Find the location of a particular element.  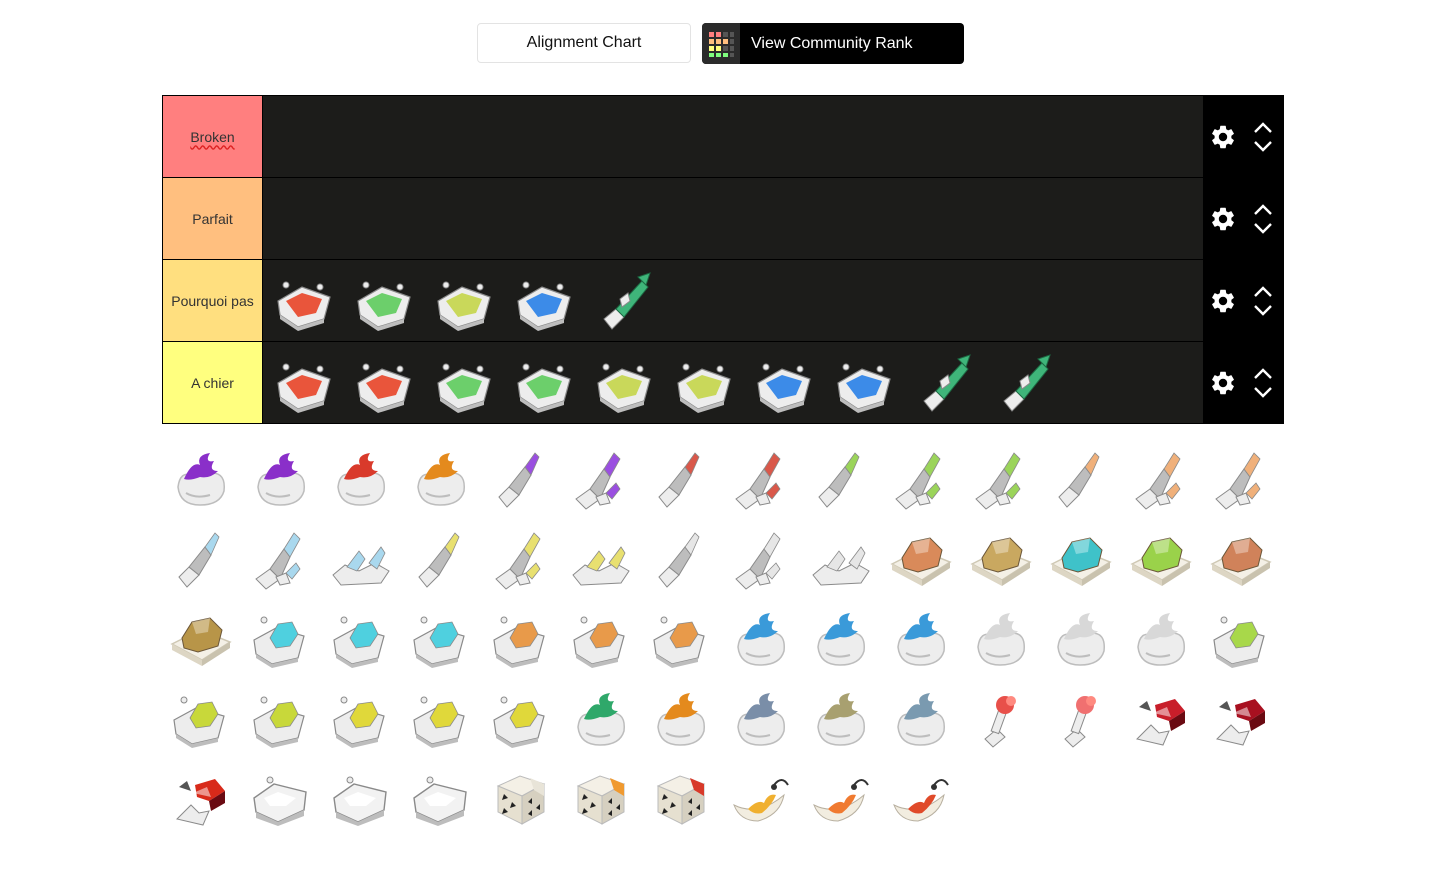

pool-item-coral-spike-icon is located at coordinates (1001, 719).